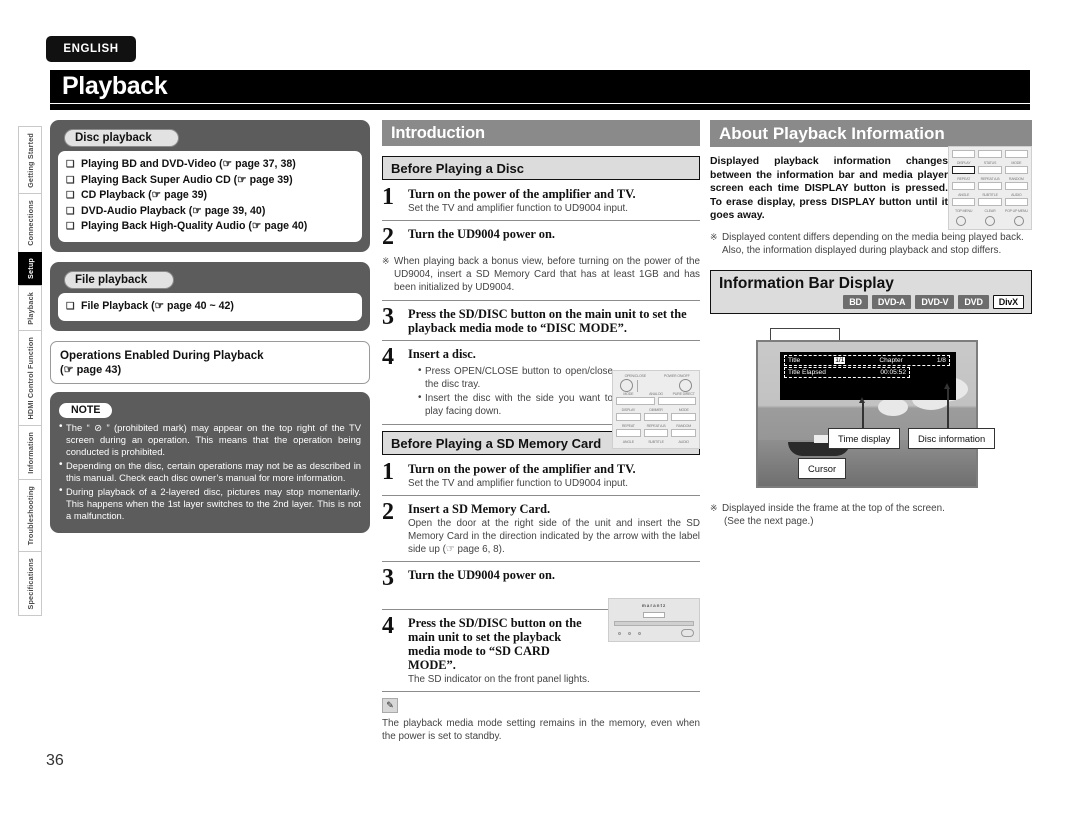  I want to click on operations-enabled-reference: (☞ page 43), so click(210, 369).